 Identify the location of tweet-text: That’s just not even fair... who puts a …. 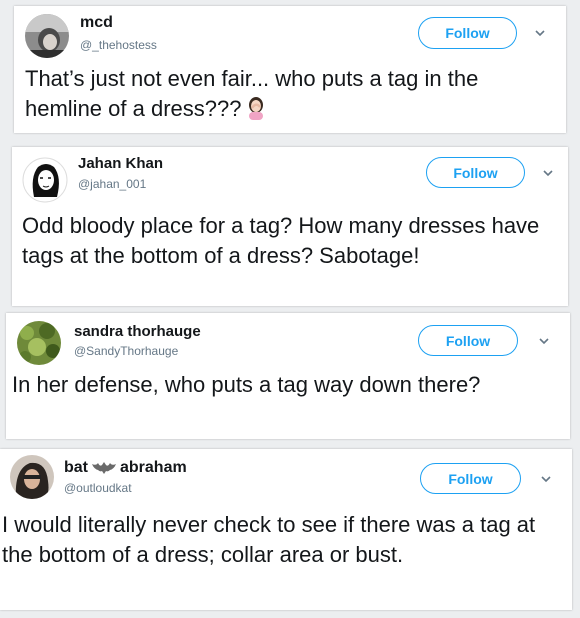
(285, 96).